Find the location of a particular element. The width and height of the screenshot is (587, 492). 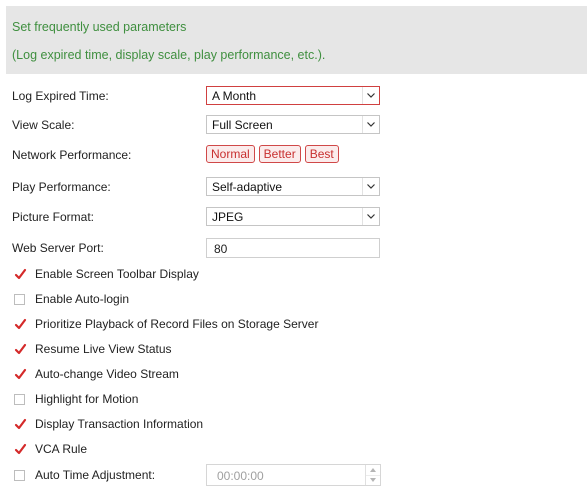

checkbox-row: Enable Auto-login is located at coordinates (292, 300).